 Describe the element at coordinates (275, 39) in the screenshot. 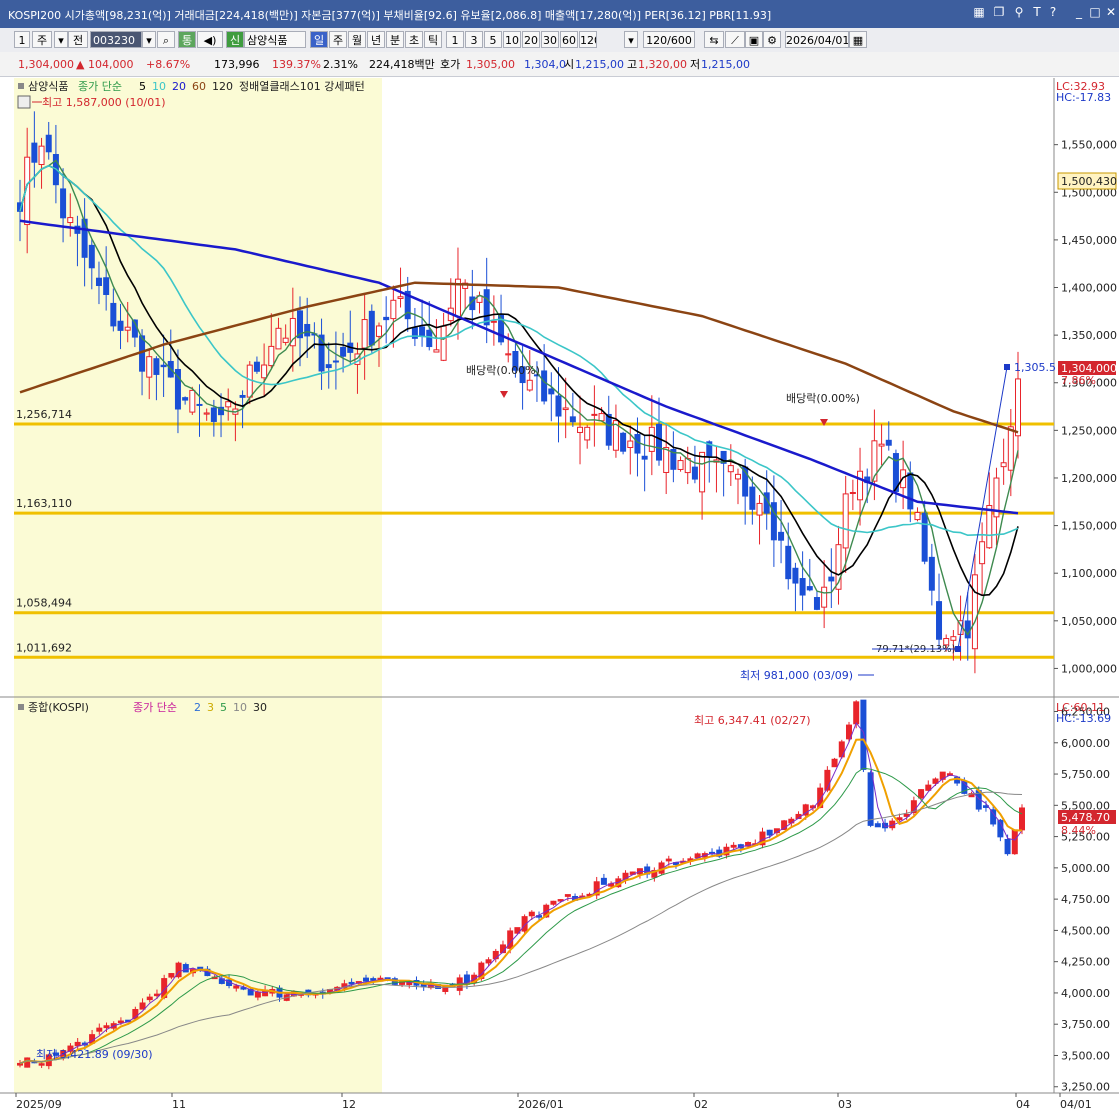

I see `stock-name-field: 삼양식품` at that location.